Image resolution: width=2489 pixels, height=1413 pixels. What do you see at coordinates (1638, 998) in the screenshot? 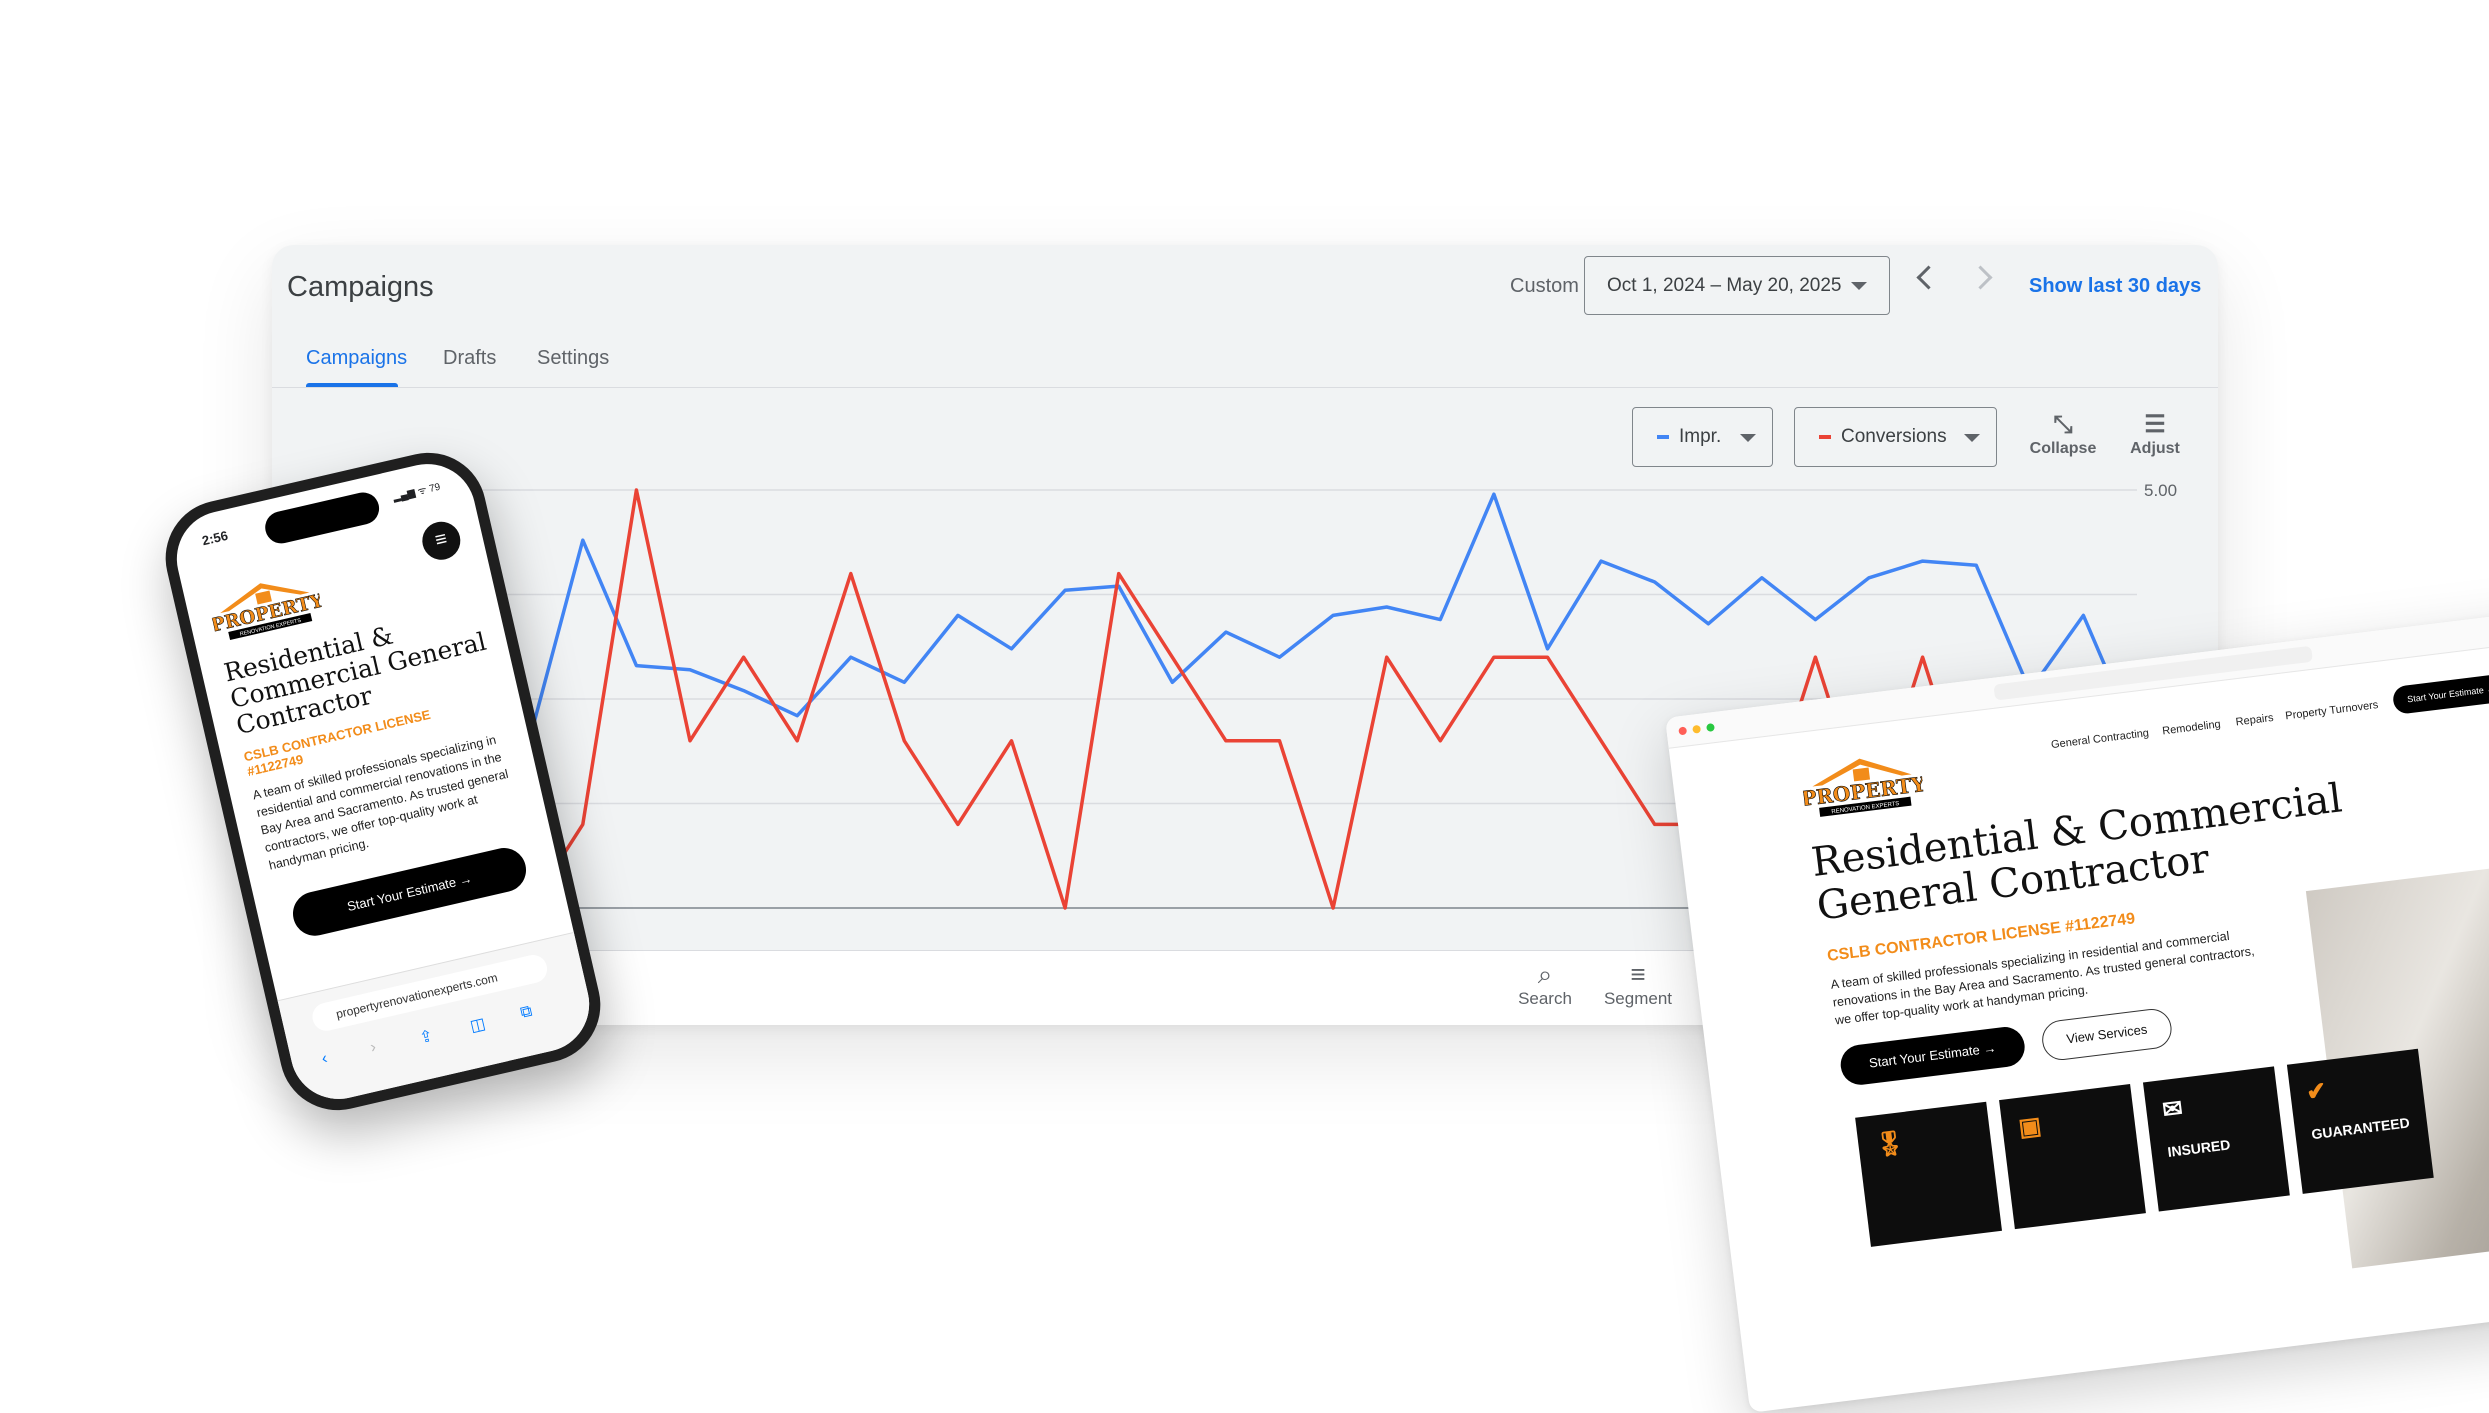
I see `segment-label: Segment` at bounding box center [1638, 998].